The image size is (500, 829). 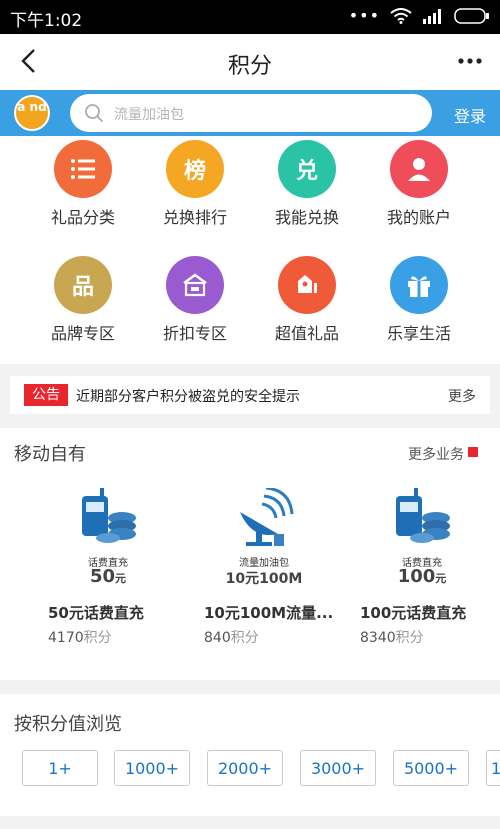 What do you see at coordinates (307, 169) in the screenshot?
I see `redeem-icon: 兑` at bounding box center [307, 169].